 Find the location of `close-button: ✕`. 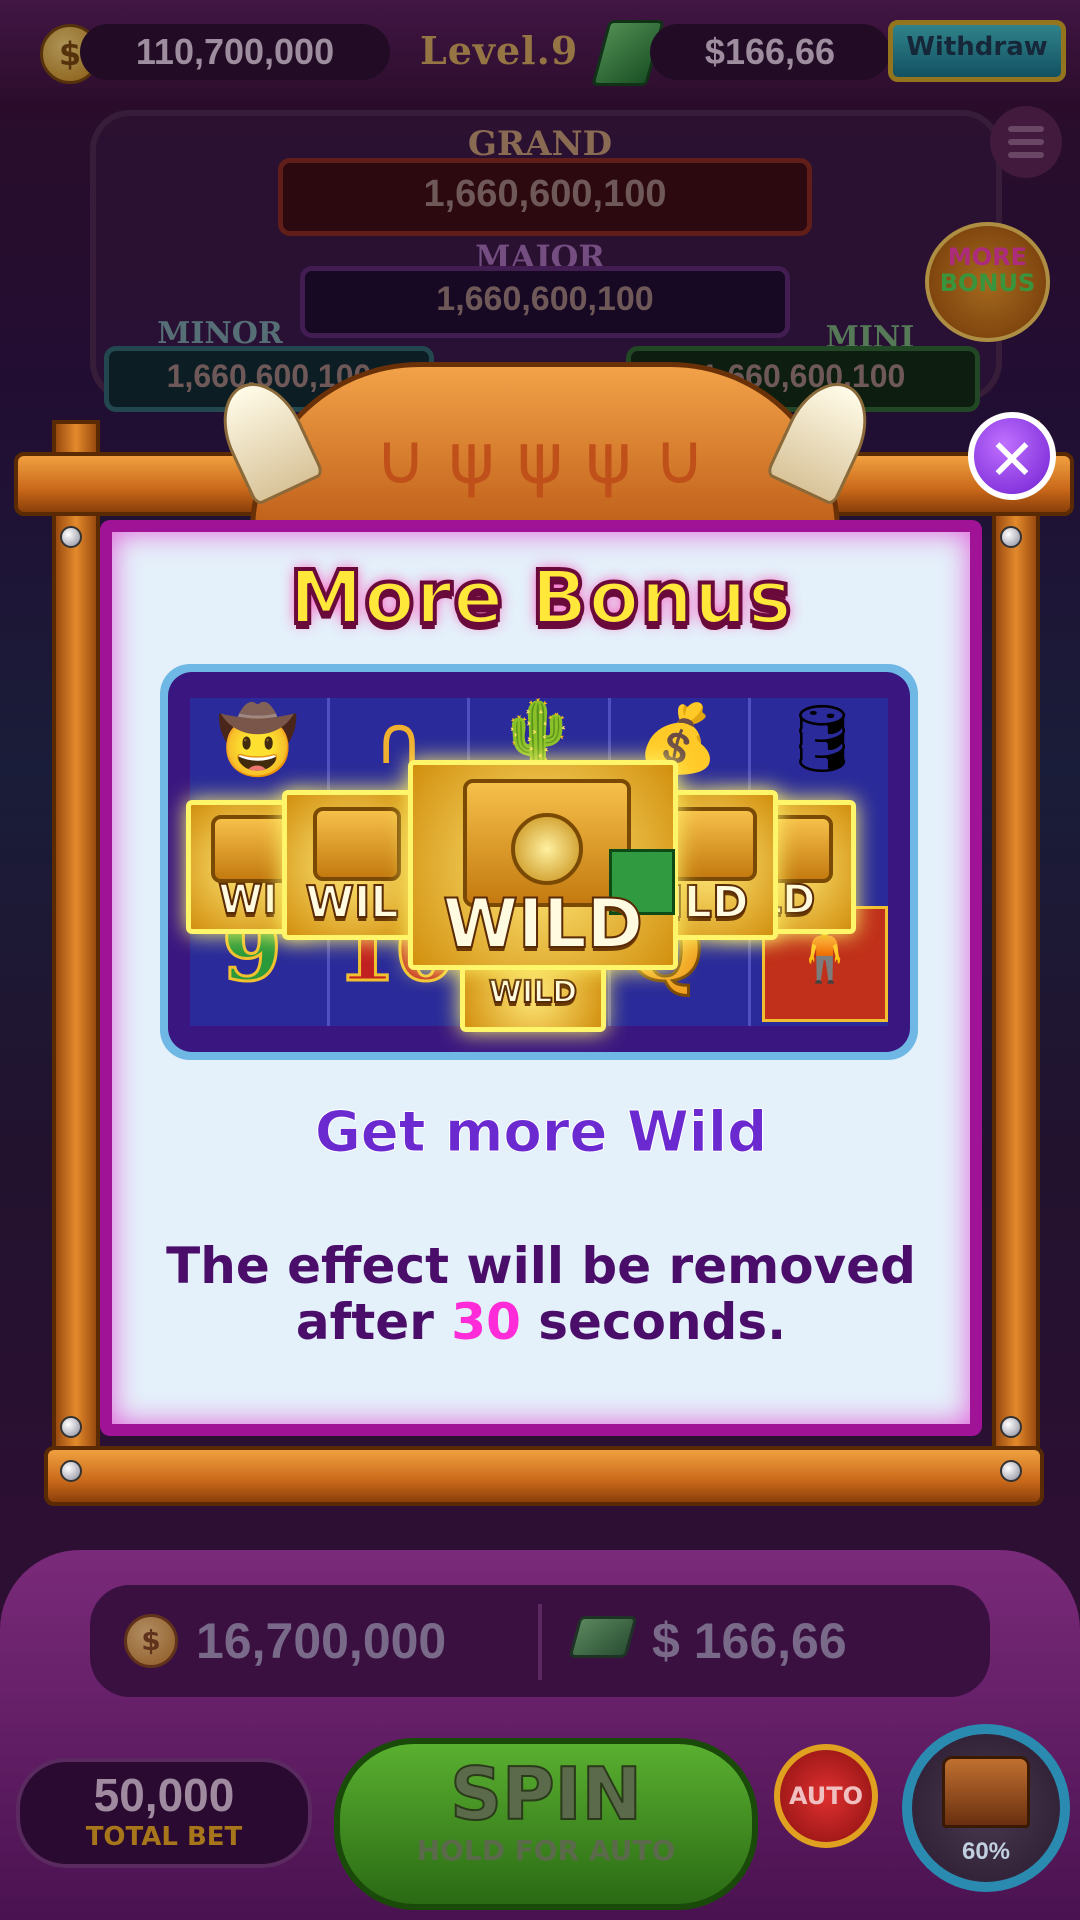

close-button: ✕ is located at coordinates (1012, 456).